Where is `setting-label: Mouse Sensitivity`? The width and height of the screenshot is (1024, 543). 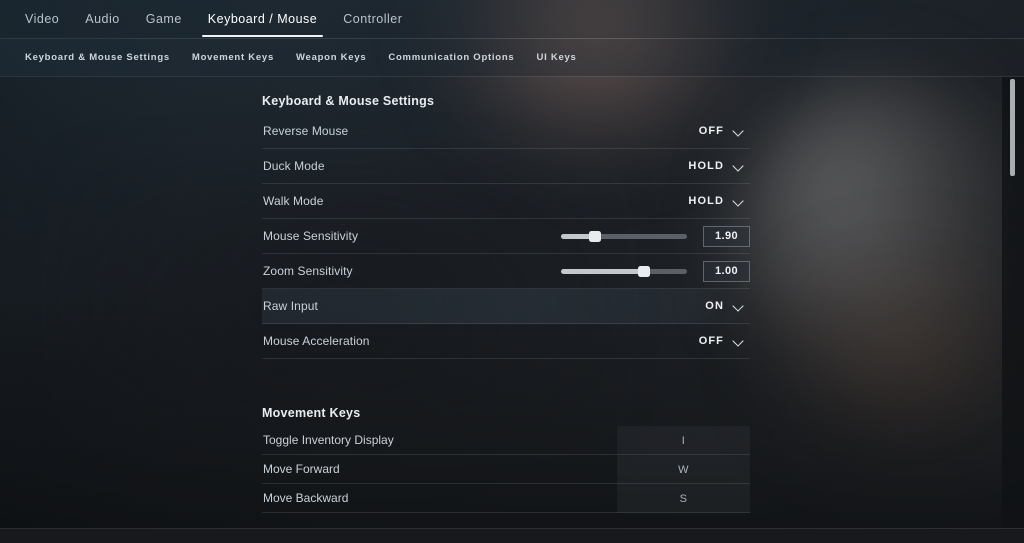
setting-label: Mouse Sensitivity is located at coordinates (311, 236).